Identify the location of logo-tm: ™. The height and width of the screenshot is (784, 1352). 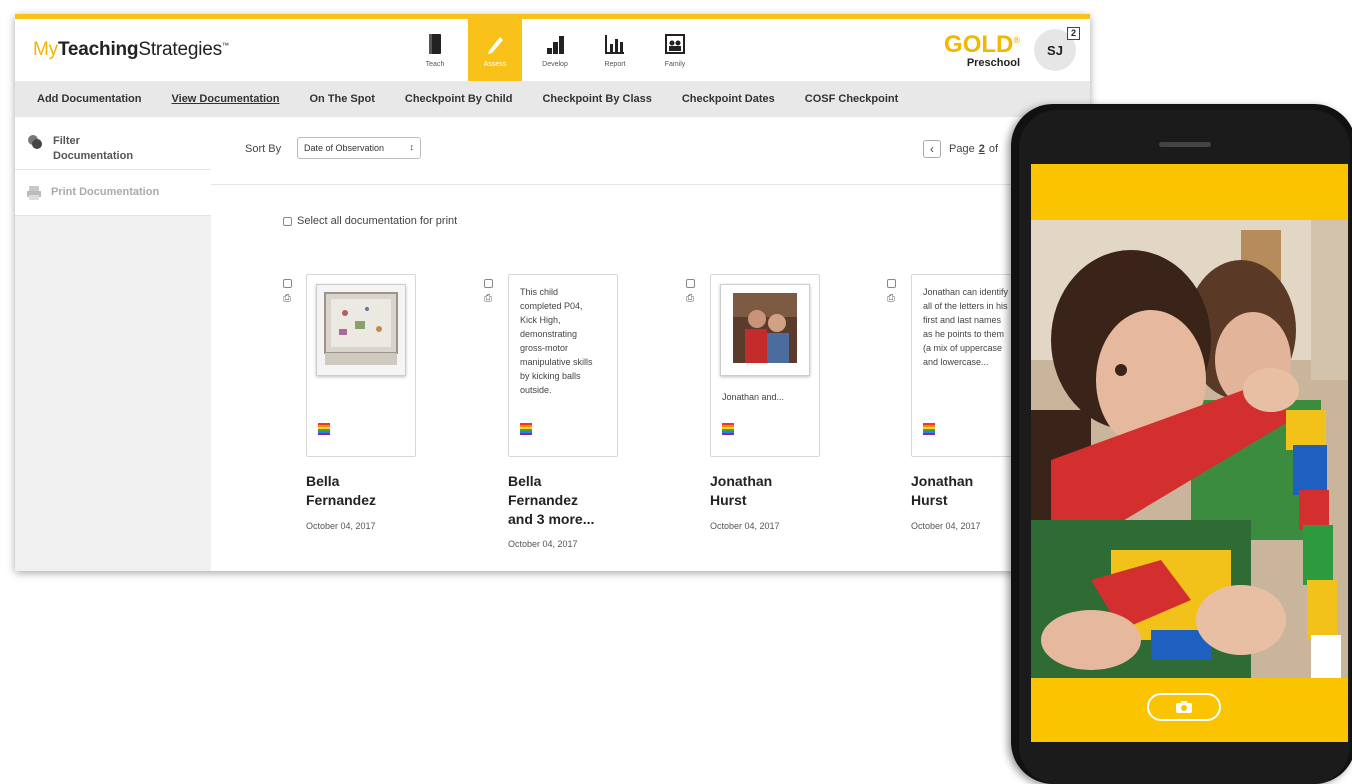
(225, 46).